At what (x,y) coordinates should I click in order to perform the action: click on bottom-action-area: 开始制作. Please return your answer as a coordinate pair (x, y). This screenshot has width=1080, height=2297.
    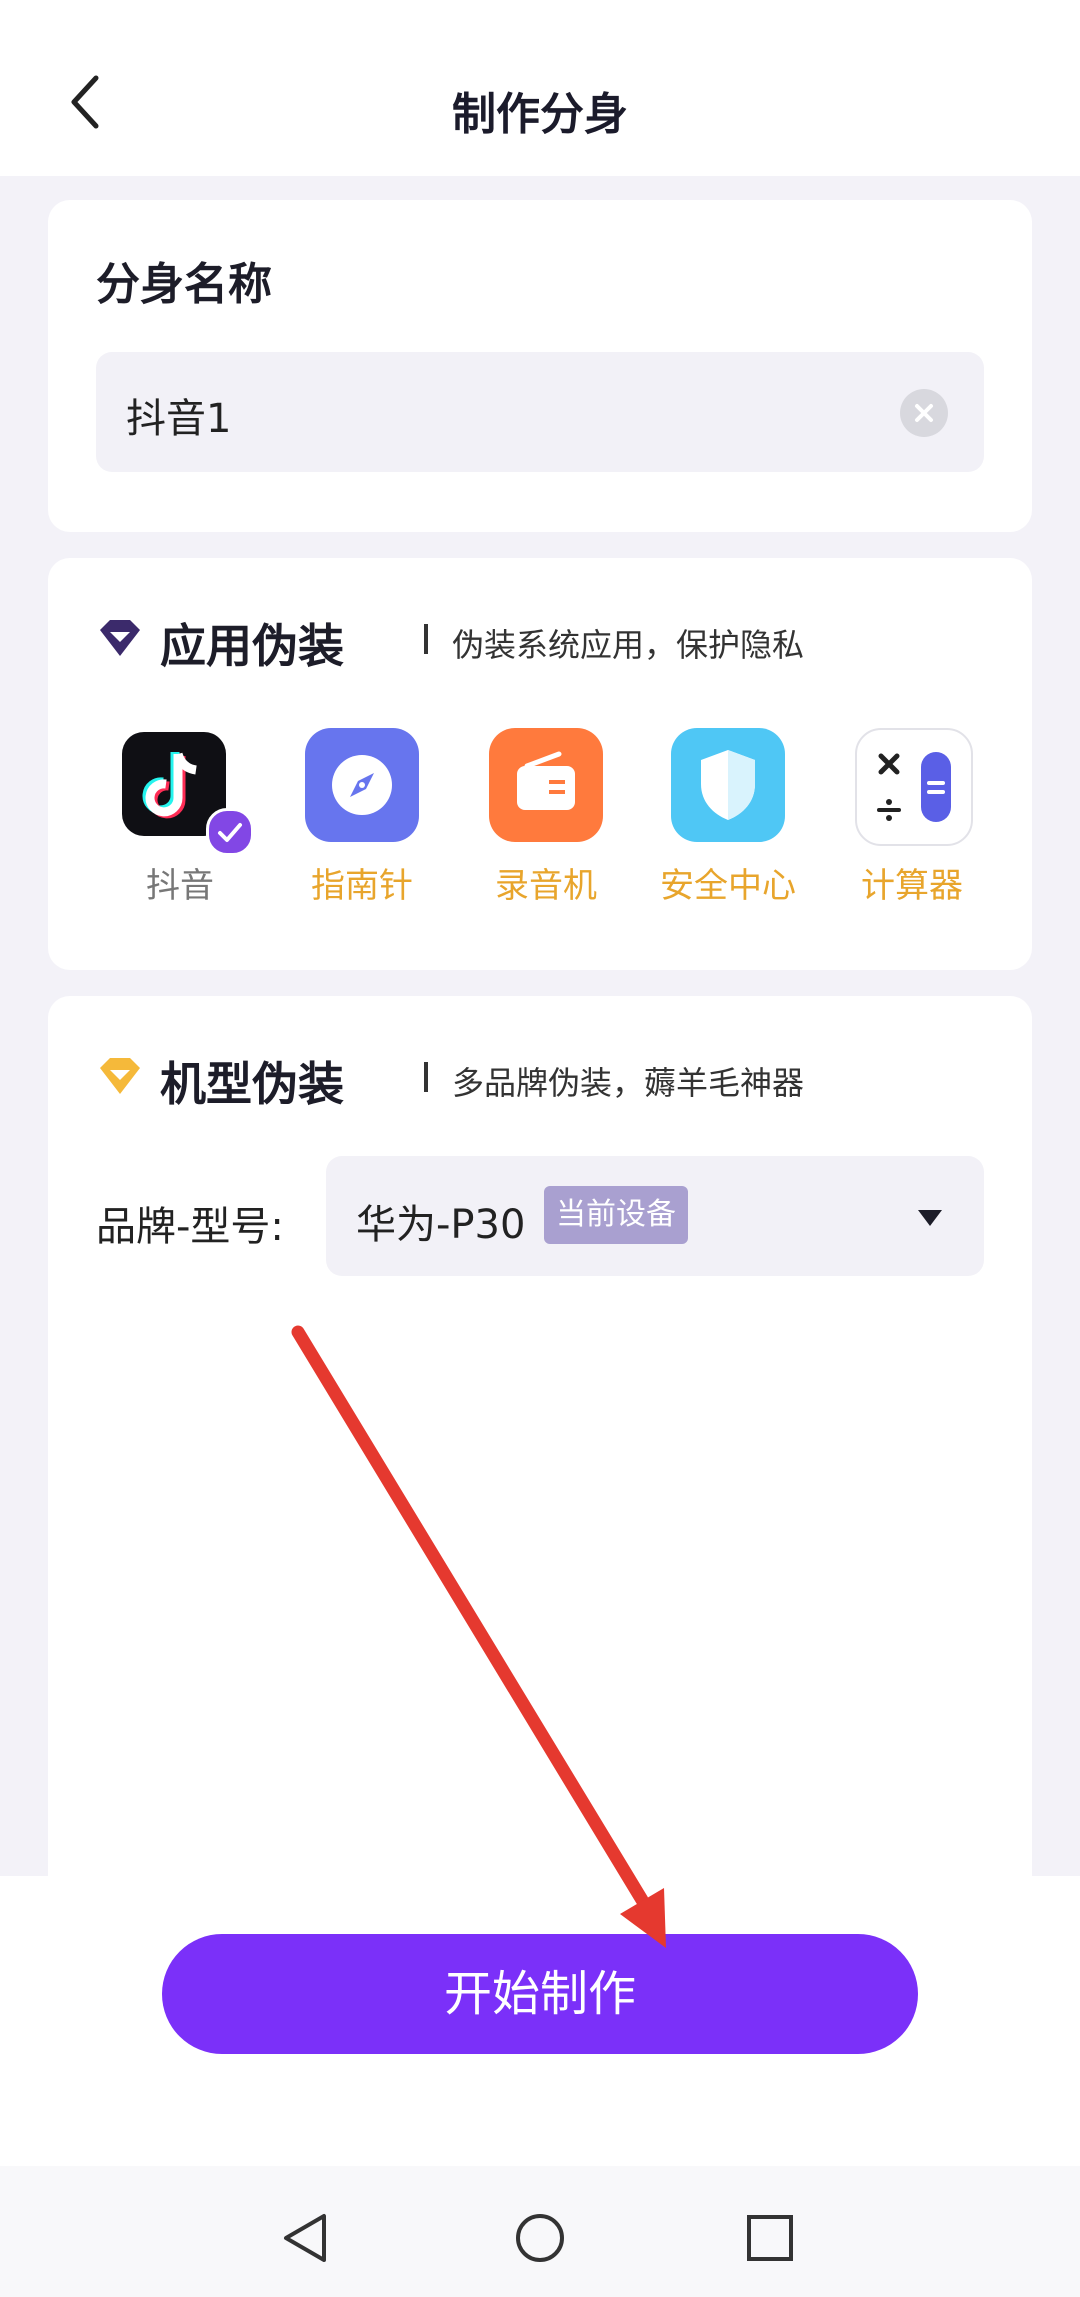
    Looking at the image, I should click on (540, 2021).